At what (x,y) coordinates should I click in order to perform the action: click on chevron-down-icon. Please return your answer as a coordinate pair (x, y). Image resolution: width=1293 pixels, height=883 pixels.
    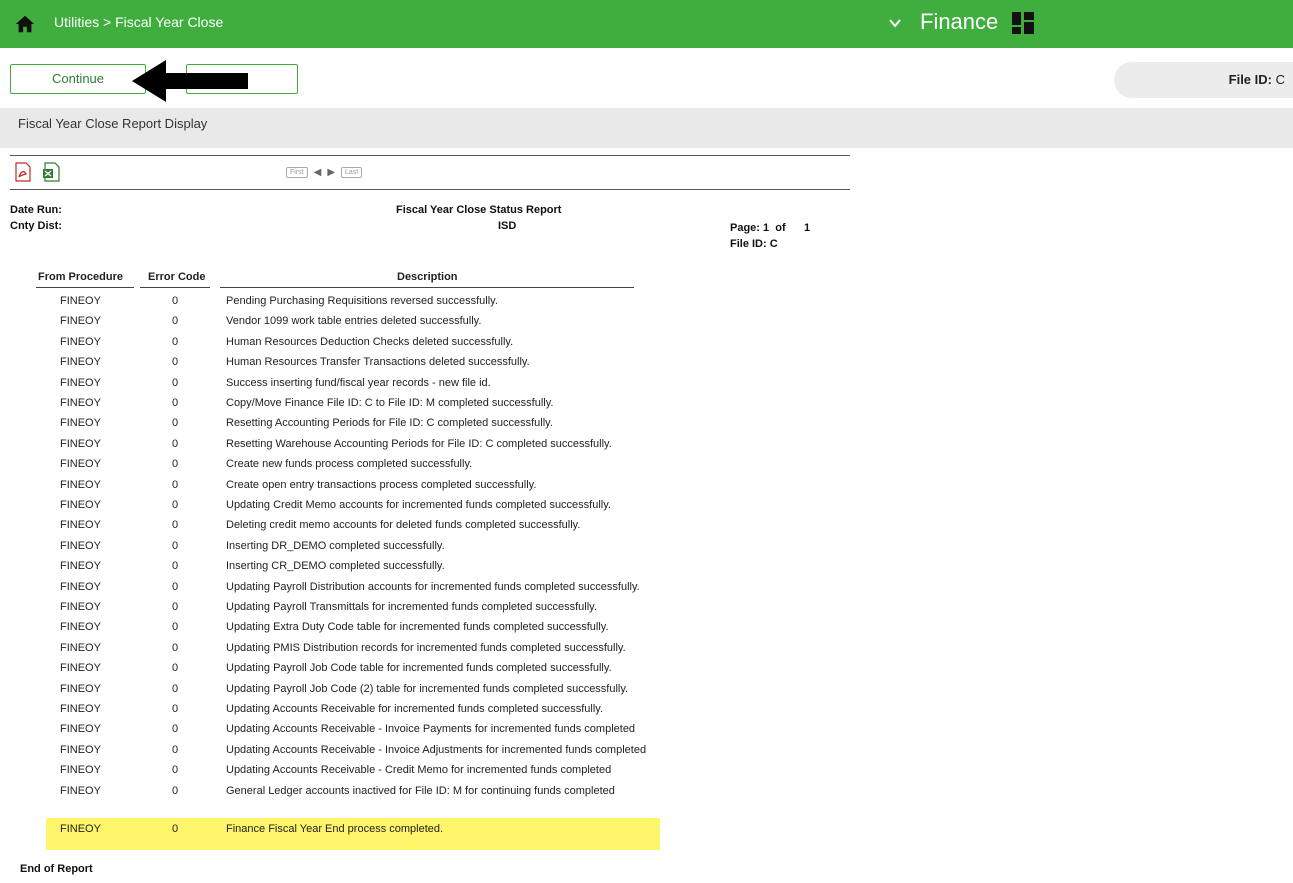
    Looking at the image, I should click on (895, 23).